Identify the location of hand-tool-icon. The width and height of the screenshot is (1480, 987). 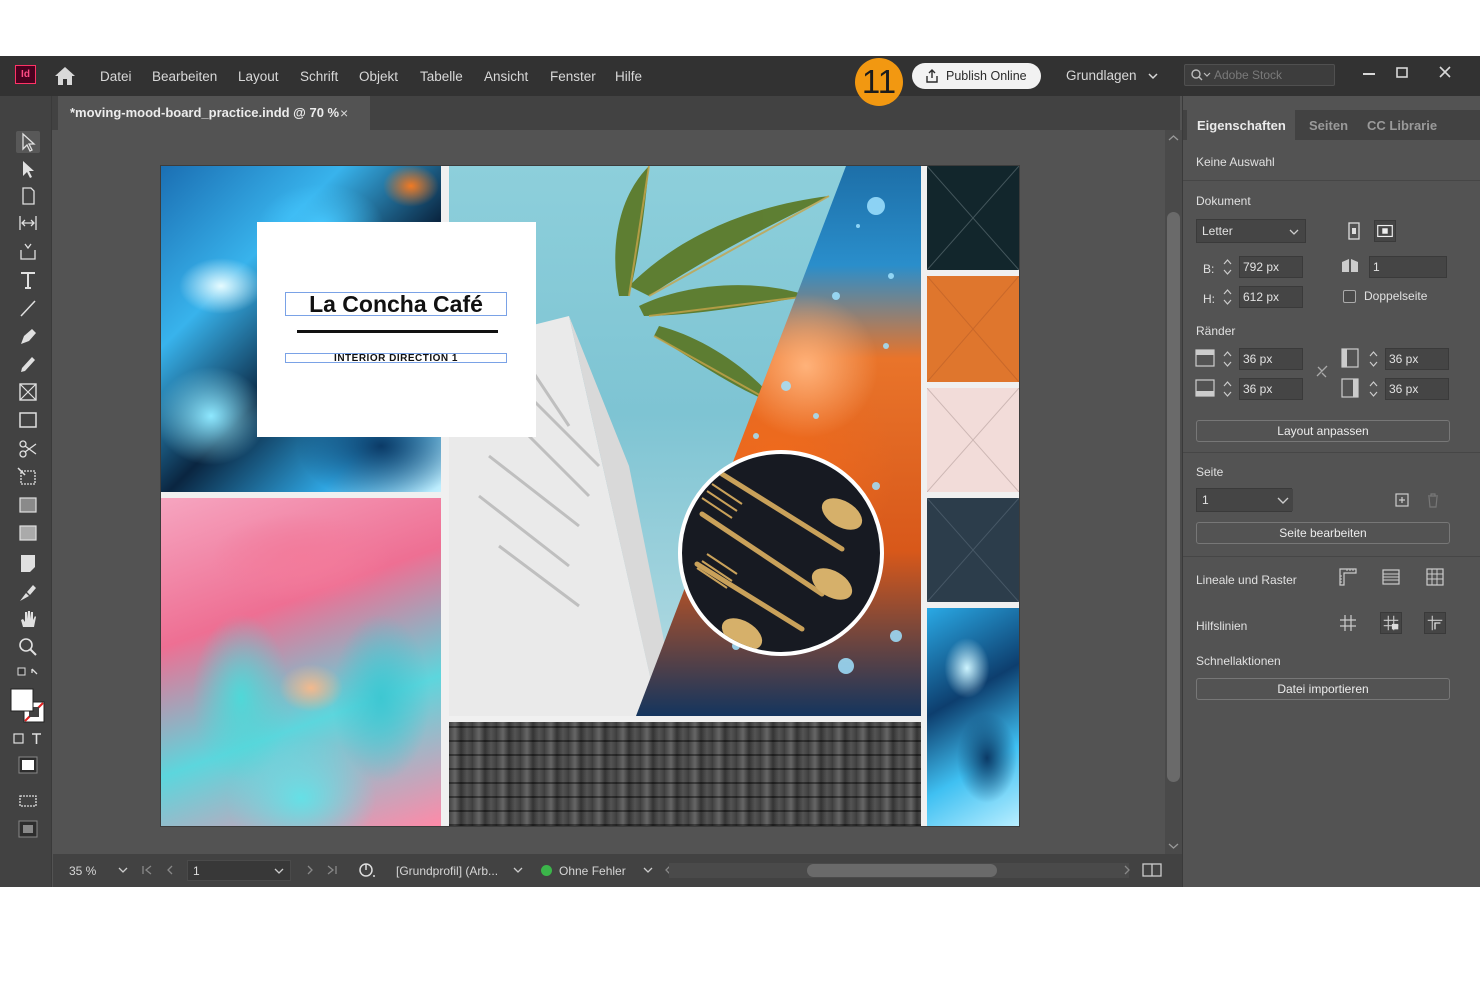
(28, 619).